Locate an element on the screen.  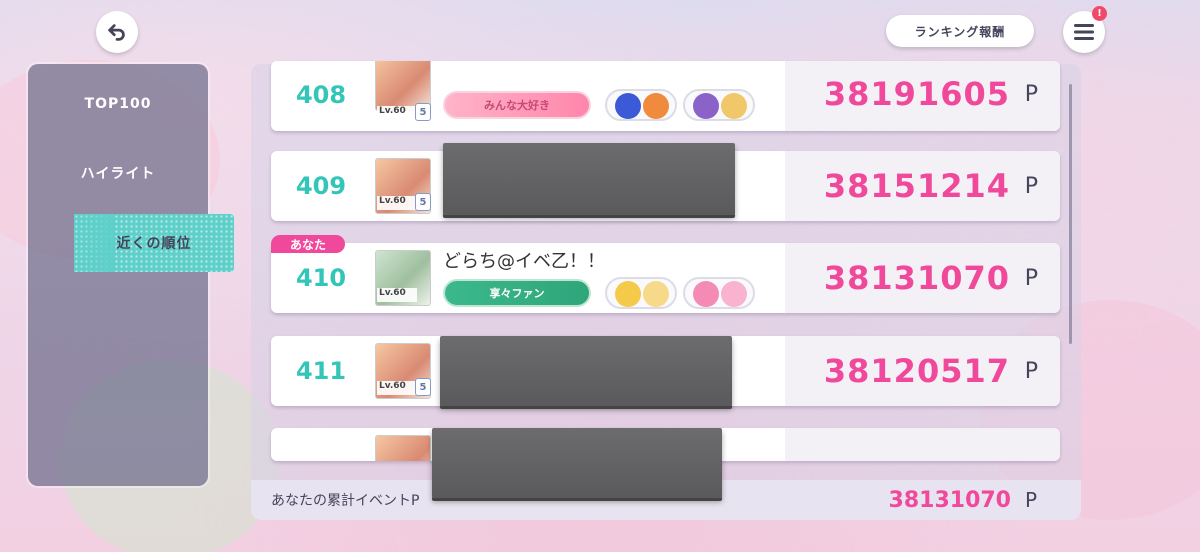
event-points: 38191605 is located at coordinates (916, 94).